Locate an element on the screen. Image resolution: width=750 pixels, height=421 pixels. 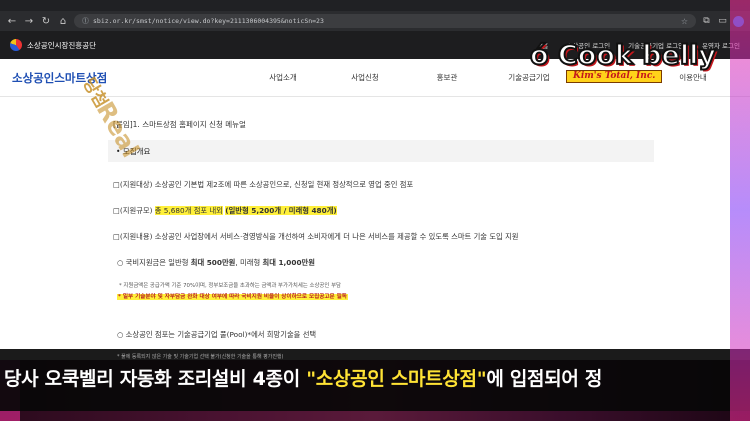
menu-application: 사업신청 is located at coordinates (365, 77).